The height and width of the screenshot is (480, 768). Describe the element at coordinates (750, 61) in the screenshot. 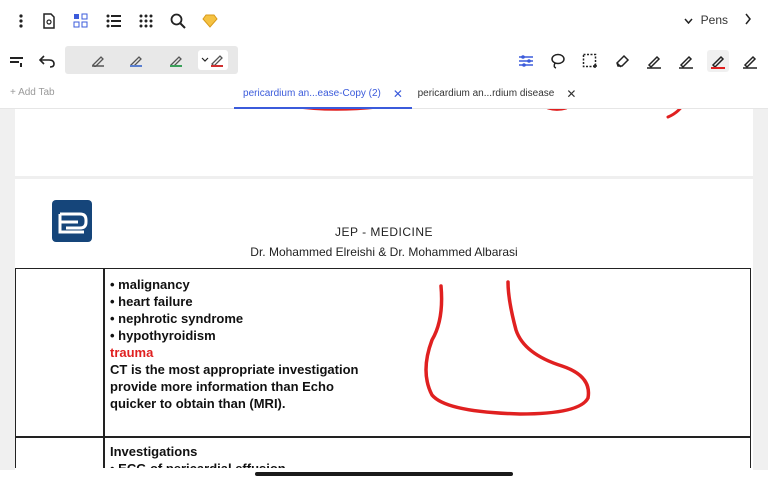

I see `fountain-pen-icon` at that location.